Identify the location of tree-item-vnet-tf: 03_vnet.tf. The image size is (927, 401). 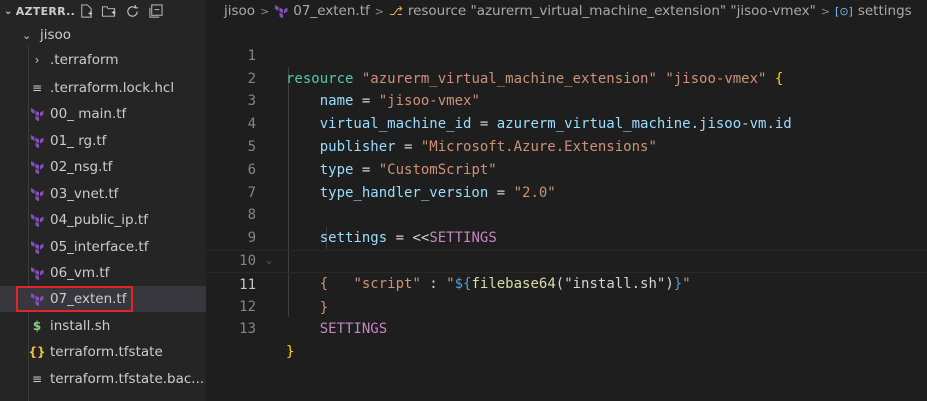
(103, 194).